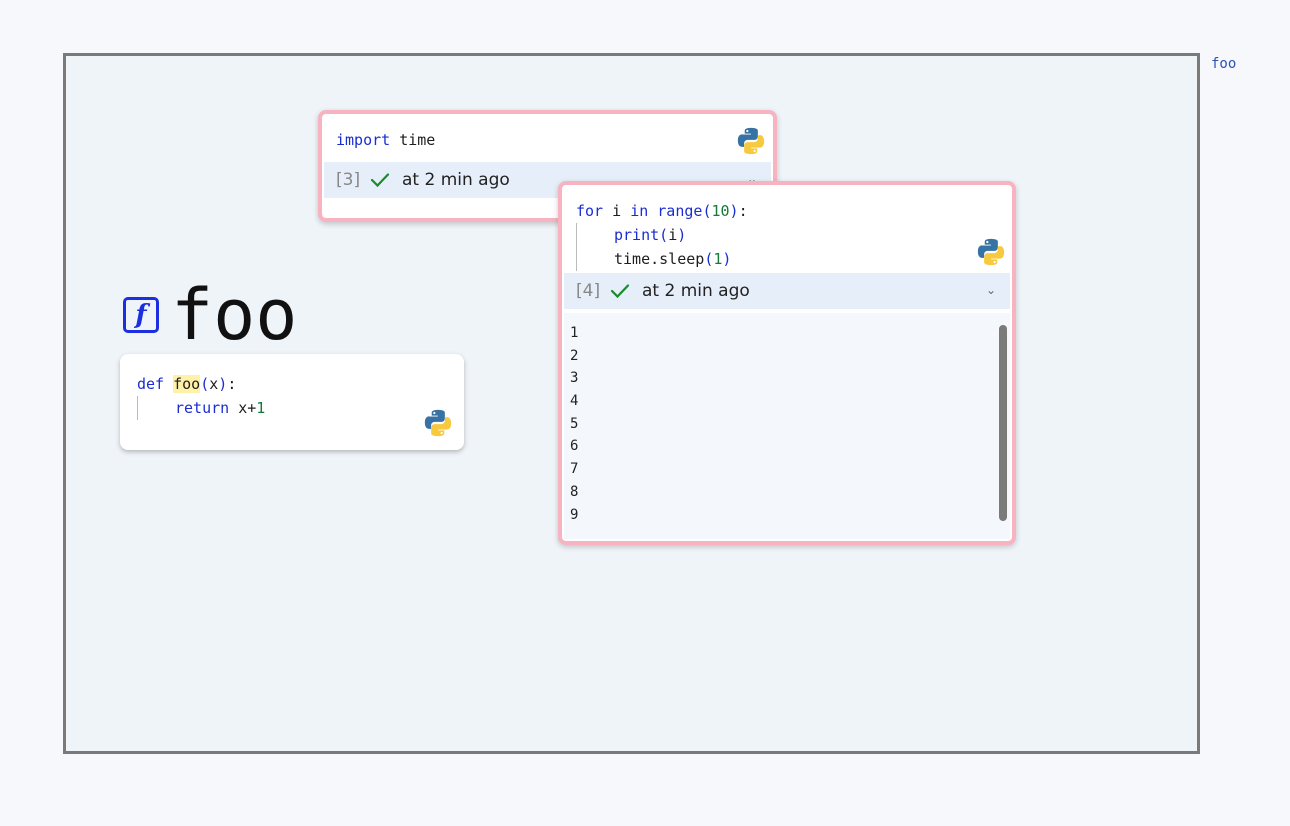 The width and height of the screenshot is (1290, 826). Describe the element at coordinates (141, 315) in the screenshot. I see `function-icon: f` at that location.